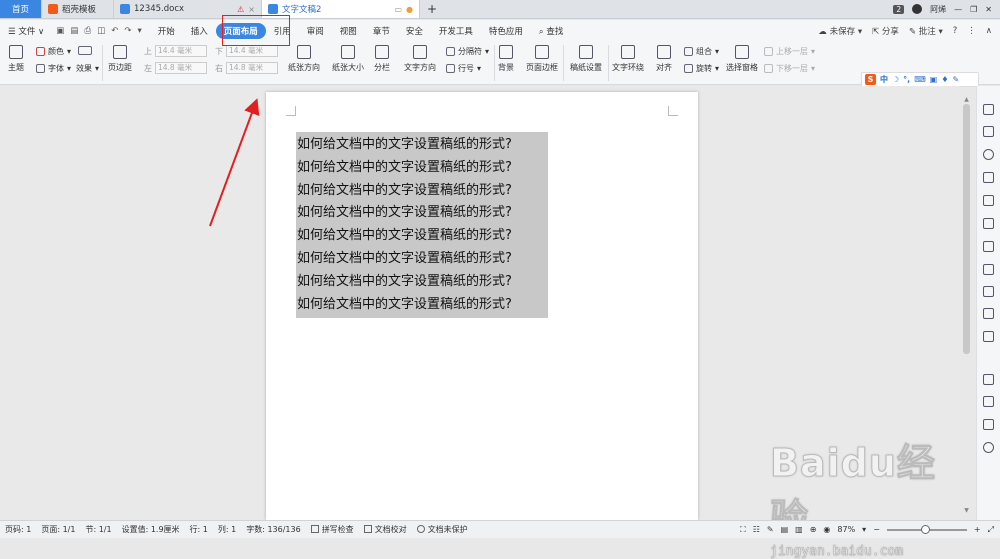  What do you see at coordinates (876, 529) in the screenshot?
I see `zoom-out-icon: −` at bounding box center [876, 529].